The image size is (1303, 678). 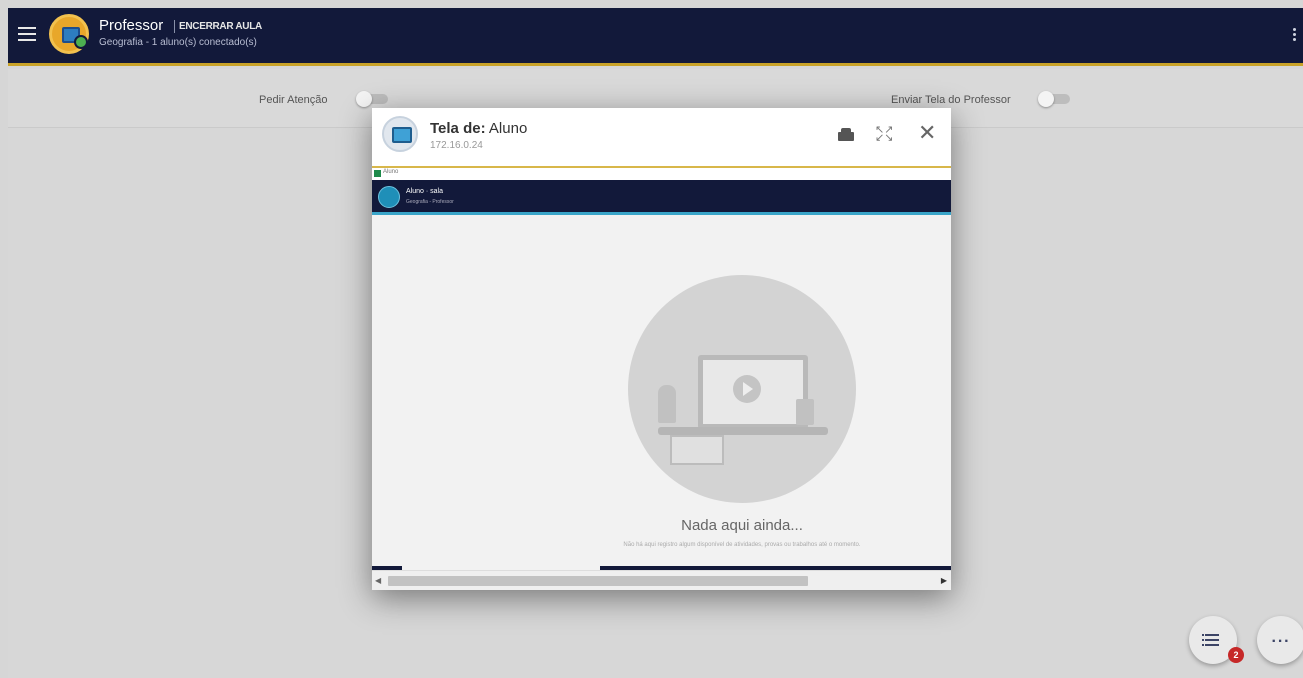 I want to click on attention-toggle, so click(x=373, y=99).